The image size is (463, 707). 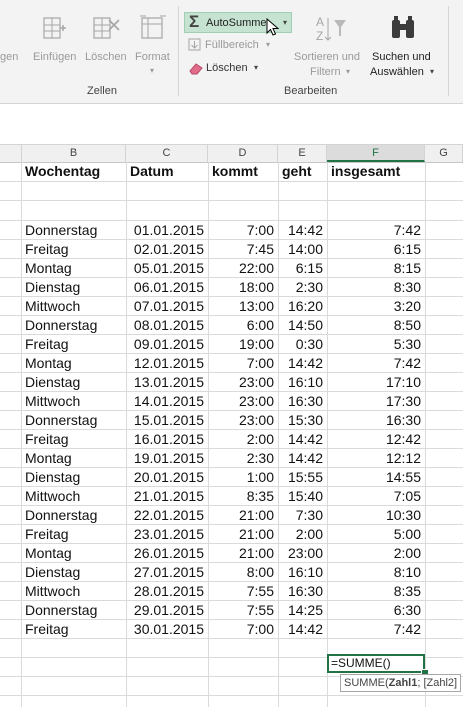 I want to click on cell-insgesamt: 7:05, so click(x=376, y=496).